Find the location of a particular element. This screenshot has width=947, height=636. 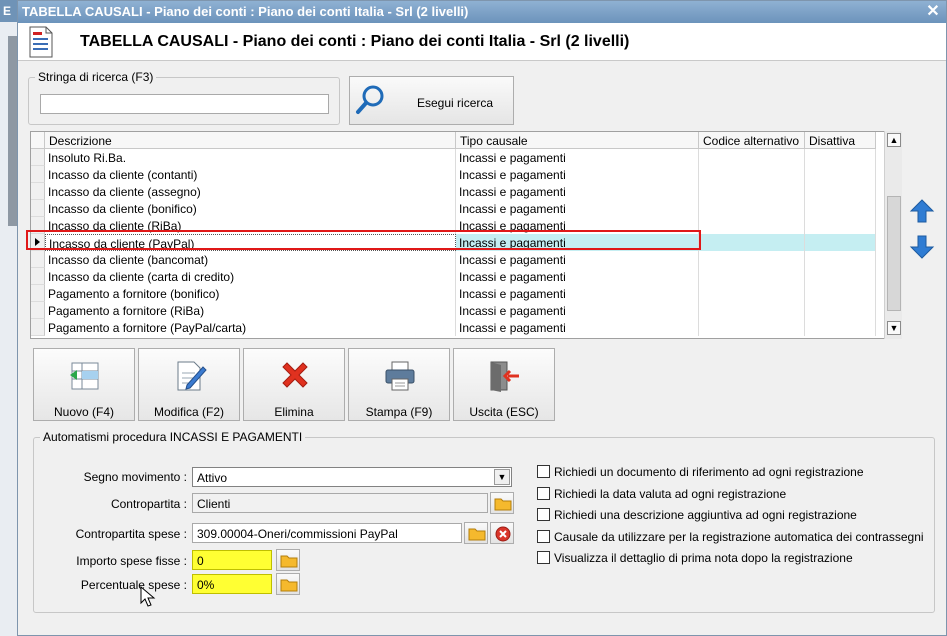

cell-descrizione: Pagamento a fornitore (RiBa) is located at coordinates (250, 310).